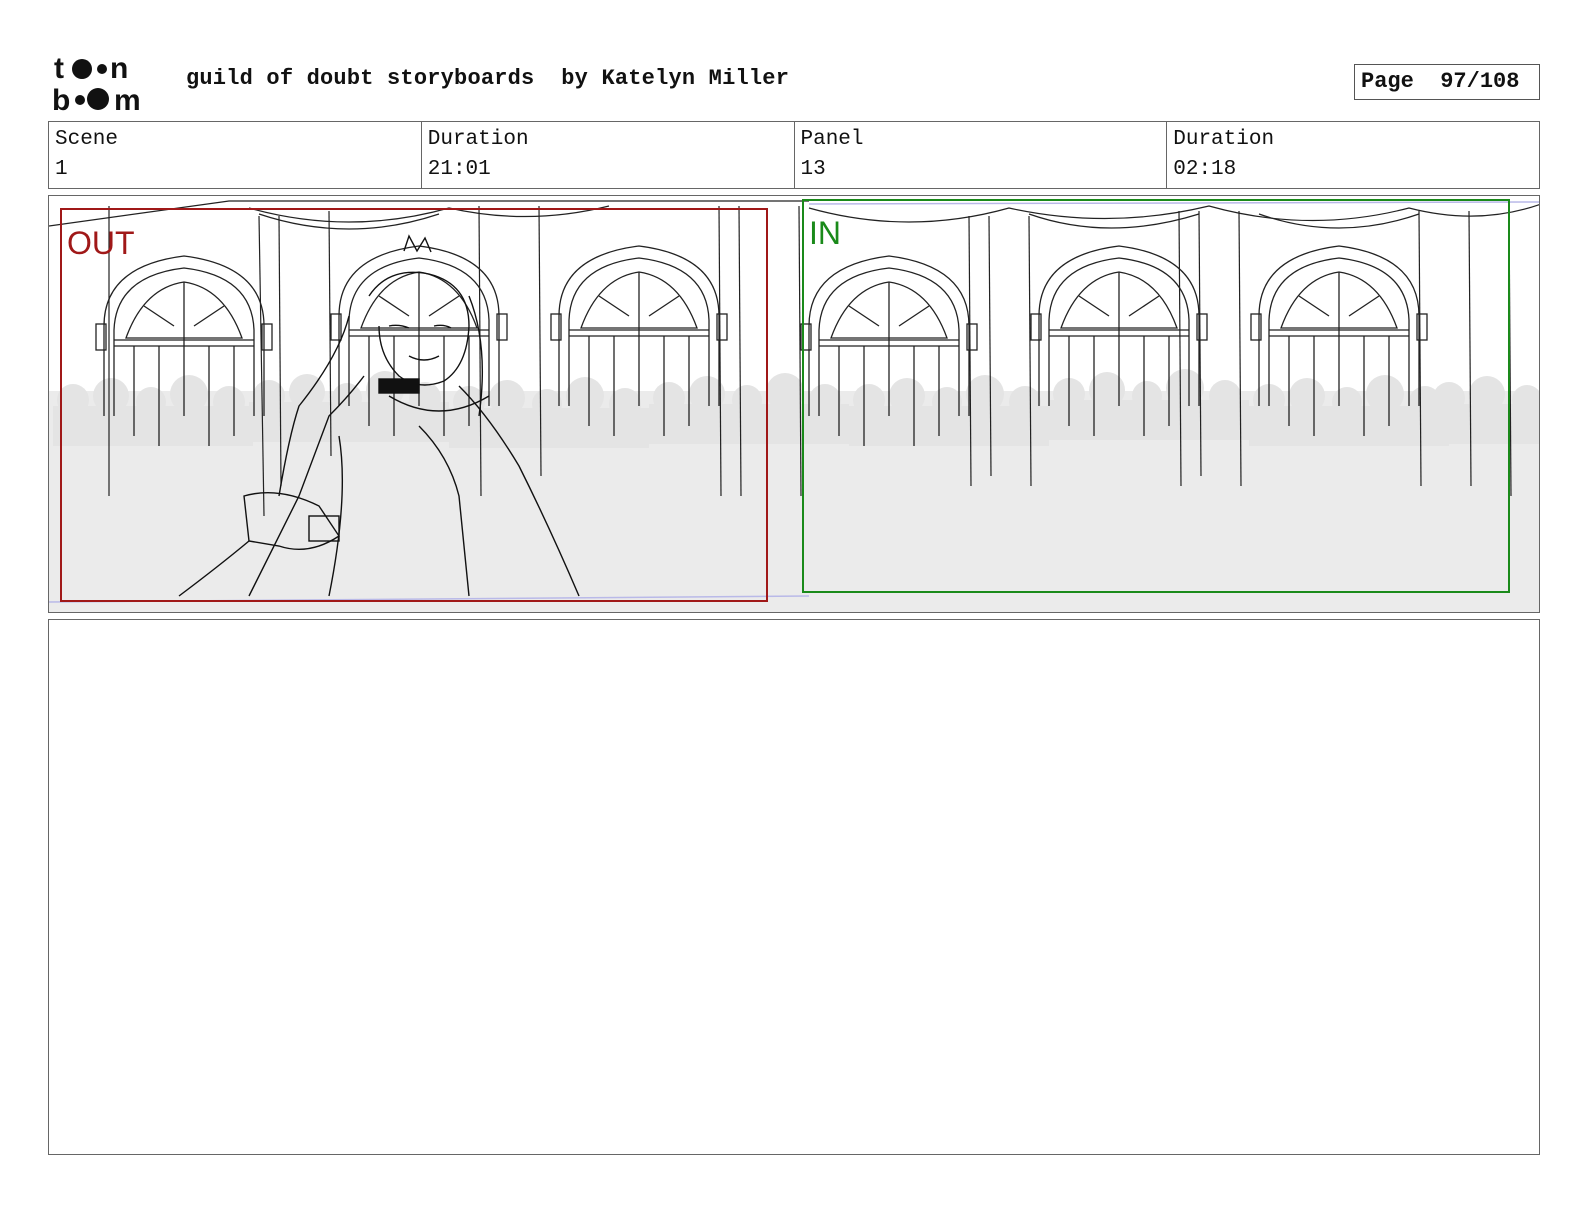  What do you see at coordinates (61, 169) in the screenshot?
I see `scene-value: 1` at bounding box center [61, 169].